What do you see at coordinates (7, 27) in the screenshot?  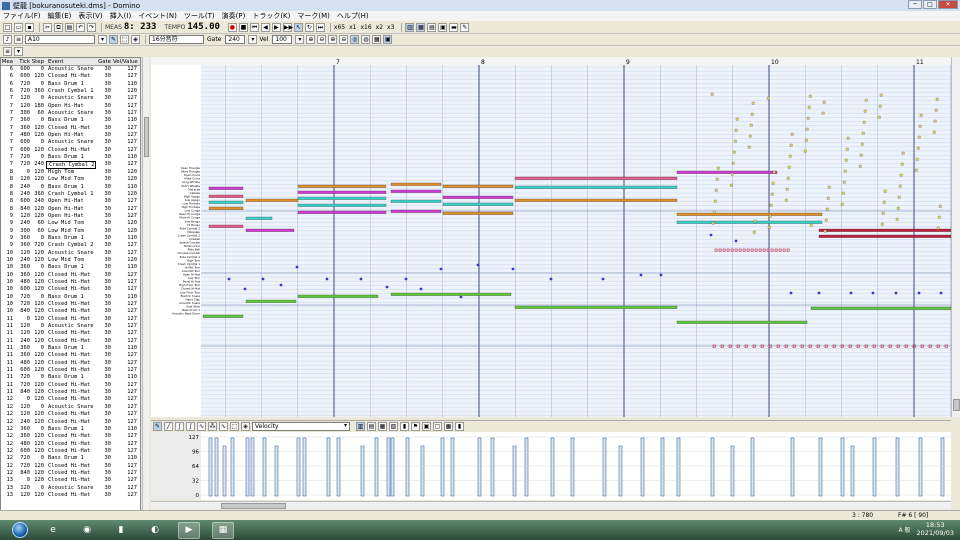 I see `new-file-icon: □` at bounding box center [7, 27].